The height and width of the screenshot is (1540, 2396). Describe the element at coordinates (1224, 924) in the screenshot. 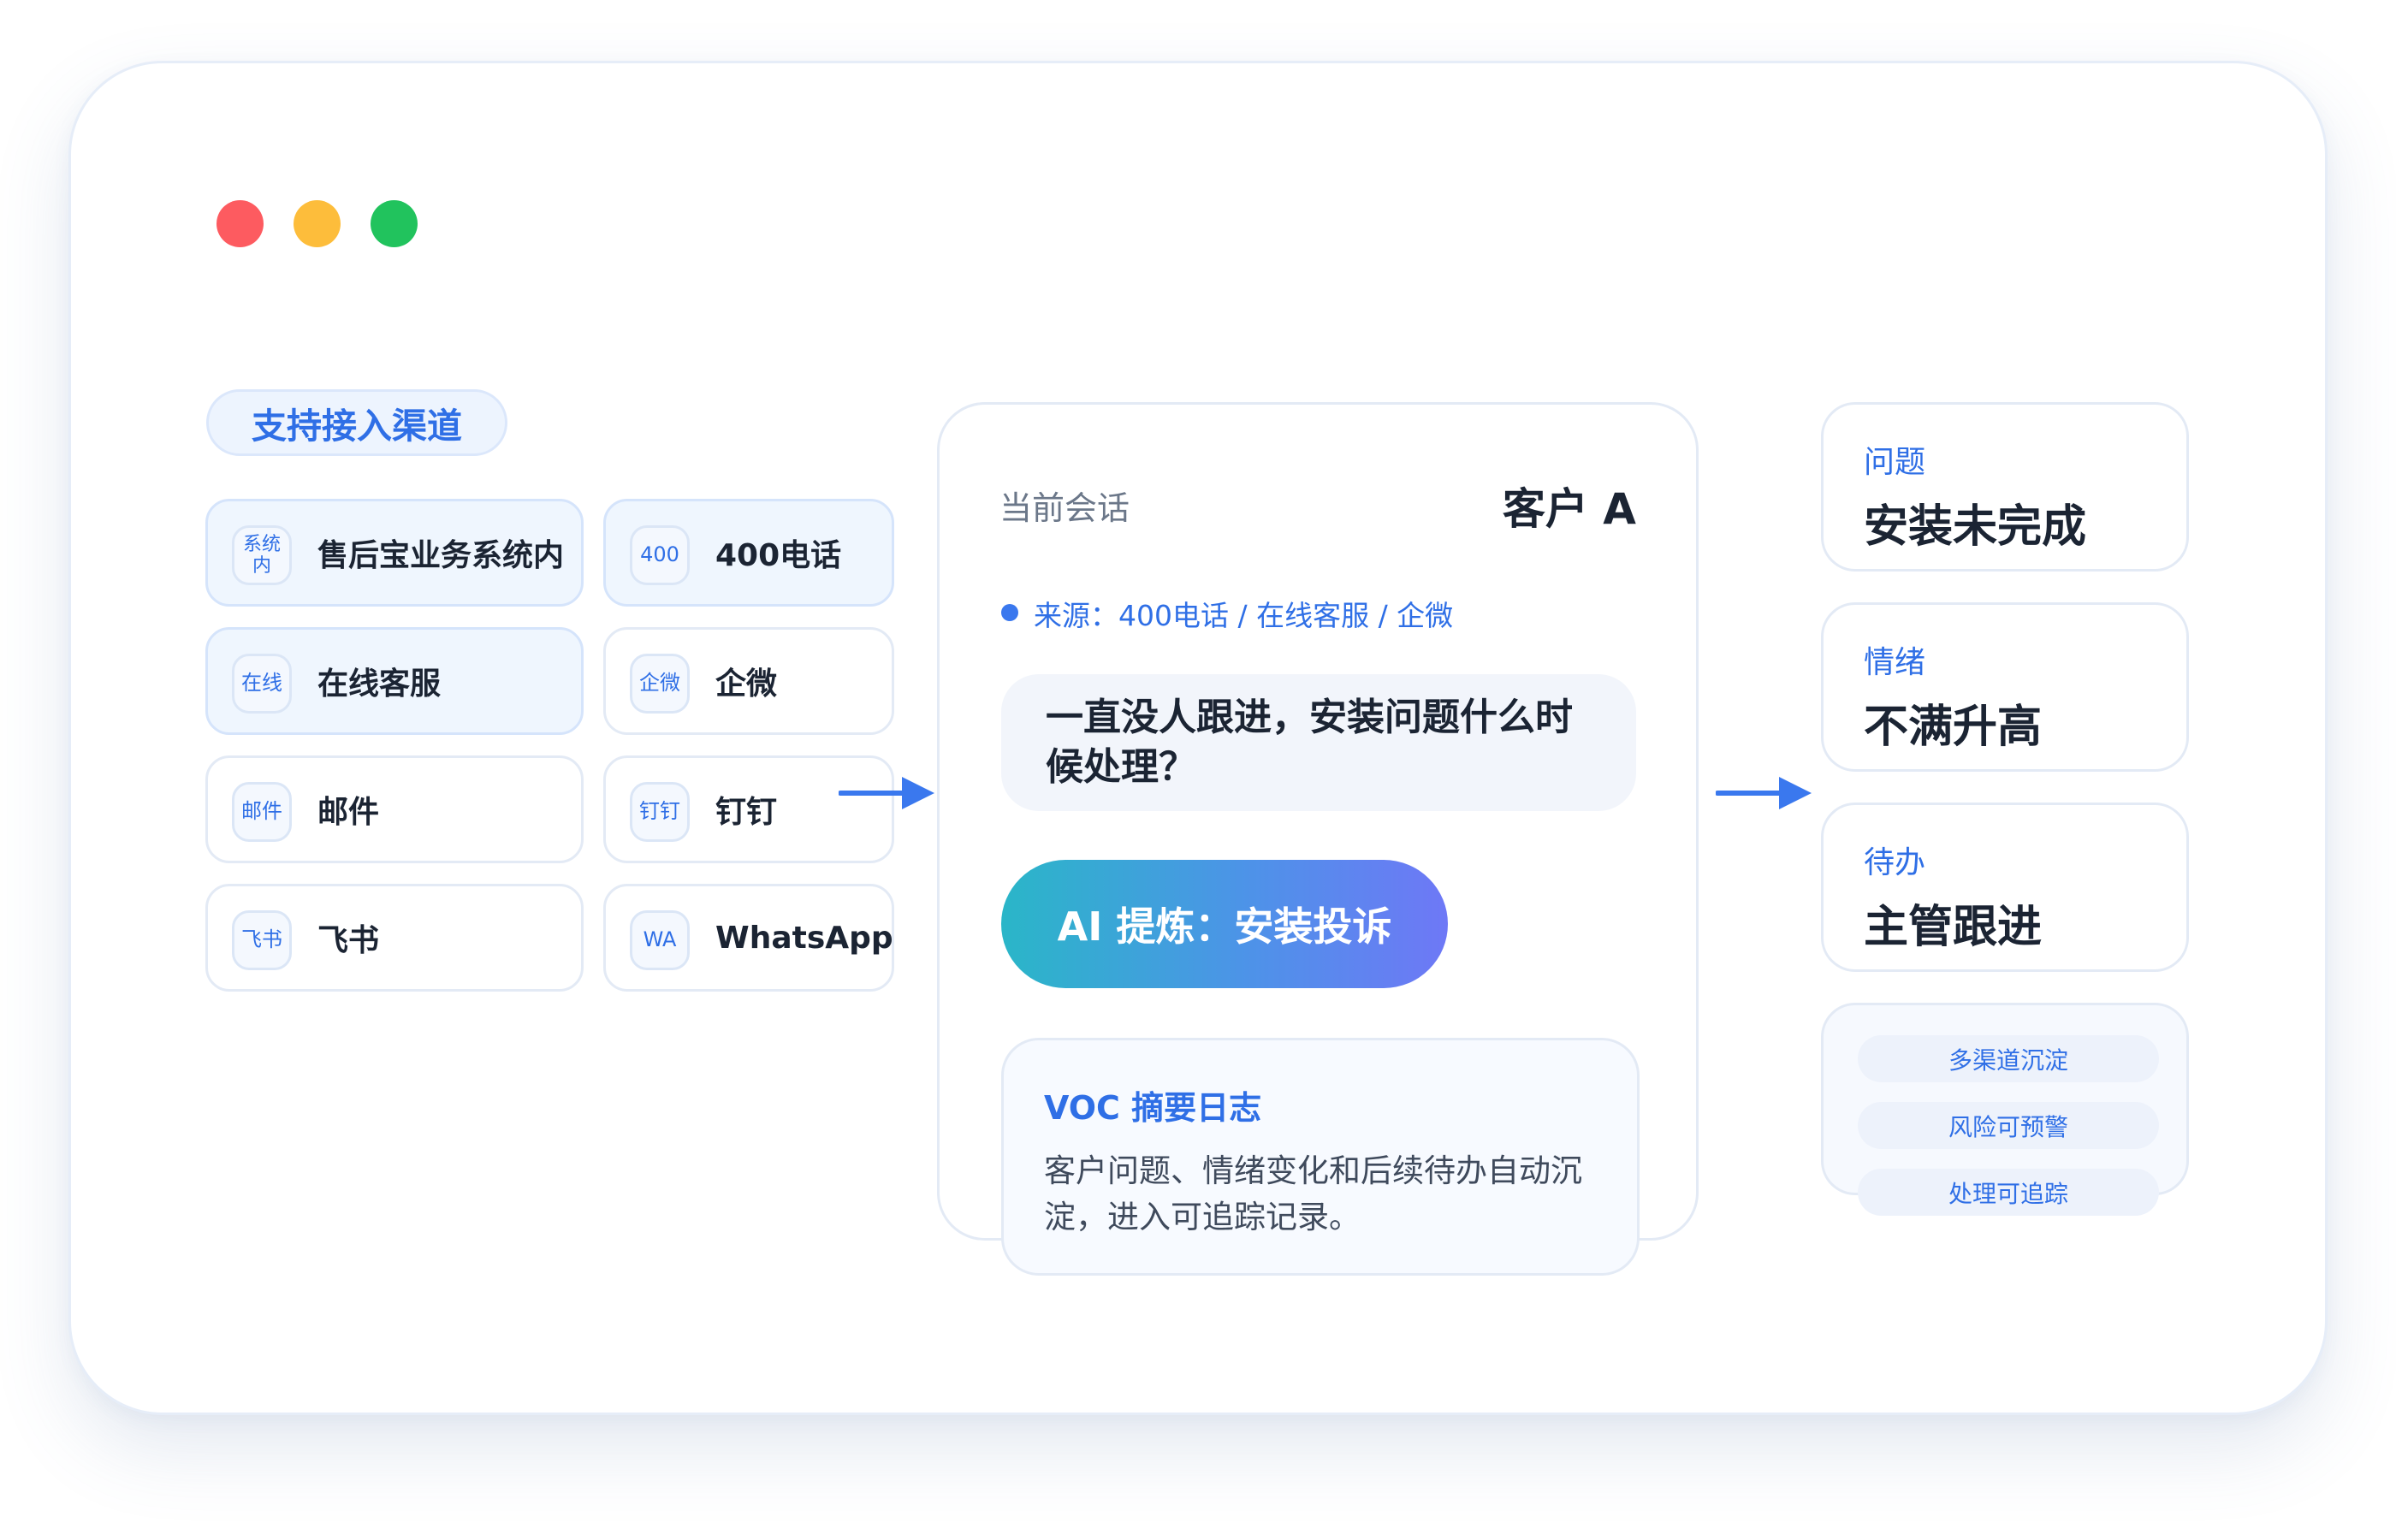

I see `ai-summary-button: AI 提炼：安装投诉` at that location.